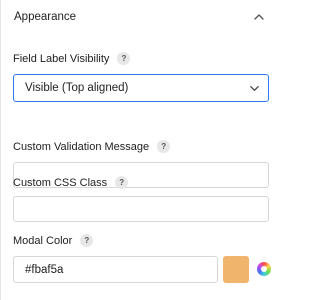 The width and height of the screenshot is (320, 300). Describe the element at coordinates (44, 270) in the screenshot. I see `modal-color-value: #fbaf5a` at that location.